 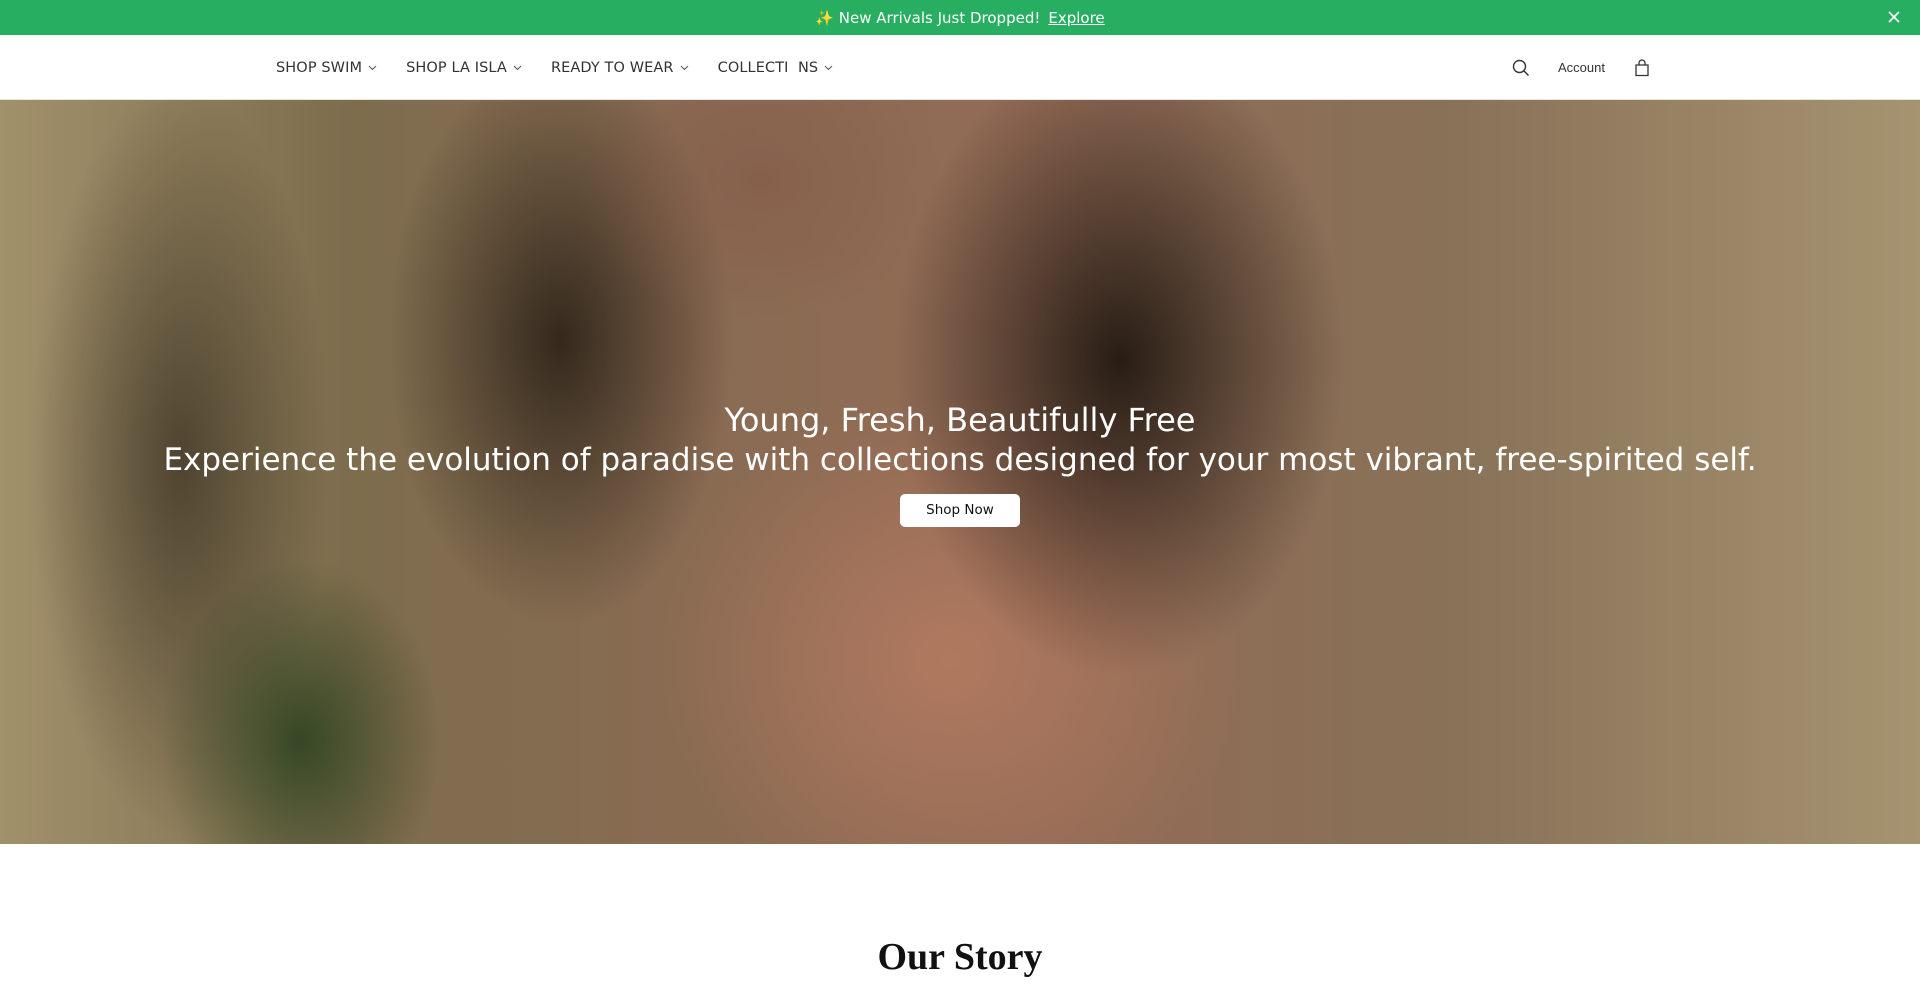 I want to click on nav-item-label: COLLECTI NS, so click(x=768, y=67).